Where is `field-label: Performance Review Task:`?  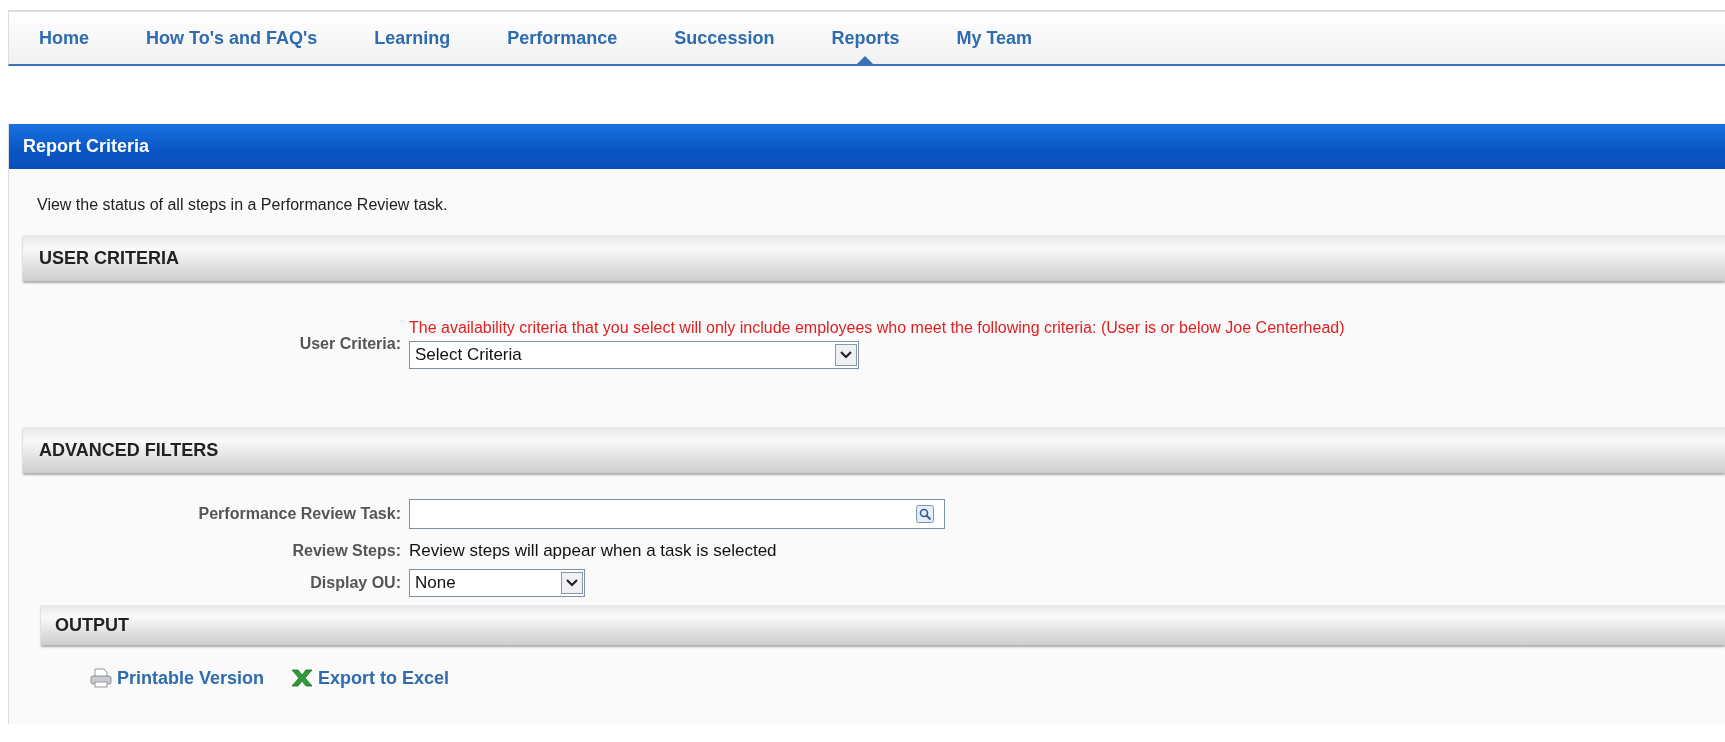
field-label: Performance Review Task: is located at coordinates (299, 514).